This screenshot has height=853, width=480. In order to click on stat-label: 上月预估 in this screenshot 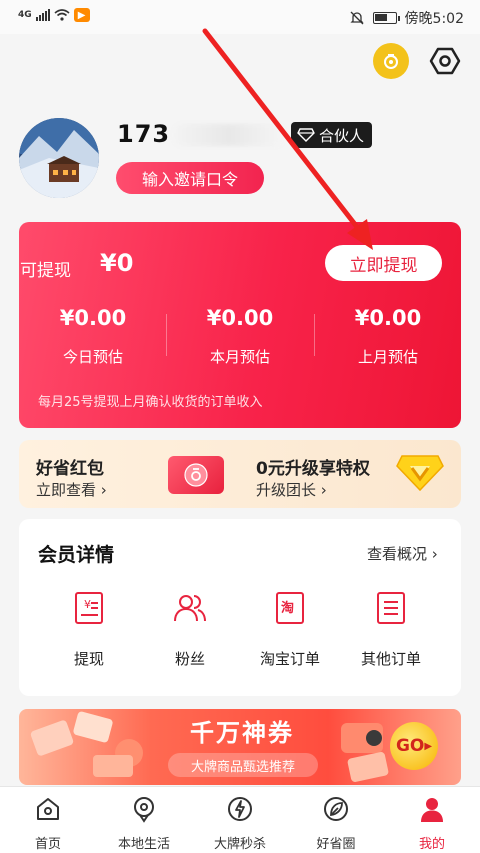, I will do `click(387, 357)`.